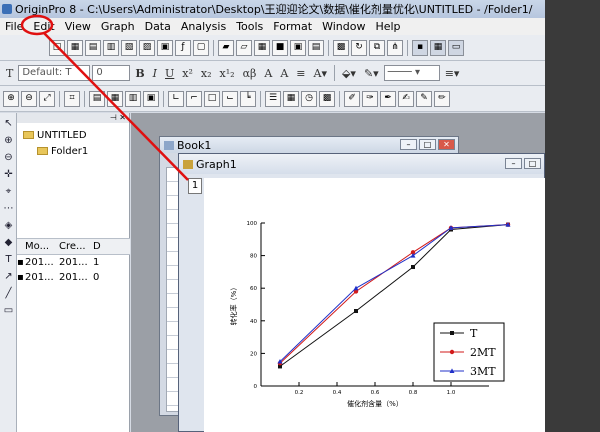  I want to click on align-icon: ≡, so click(300, 73).